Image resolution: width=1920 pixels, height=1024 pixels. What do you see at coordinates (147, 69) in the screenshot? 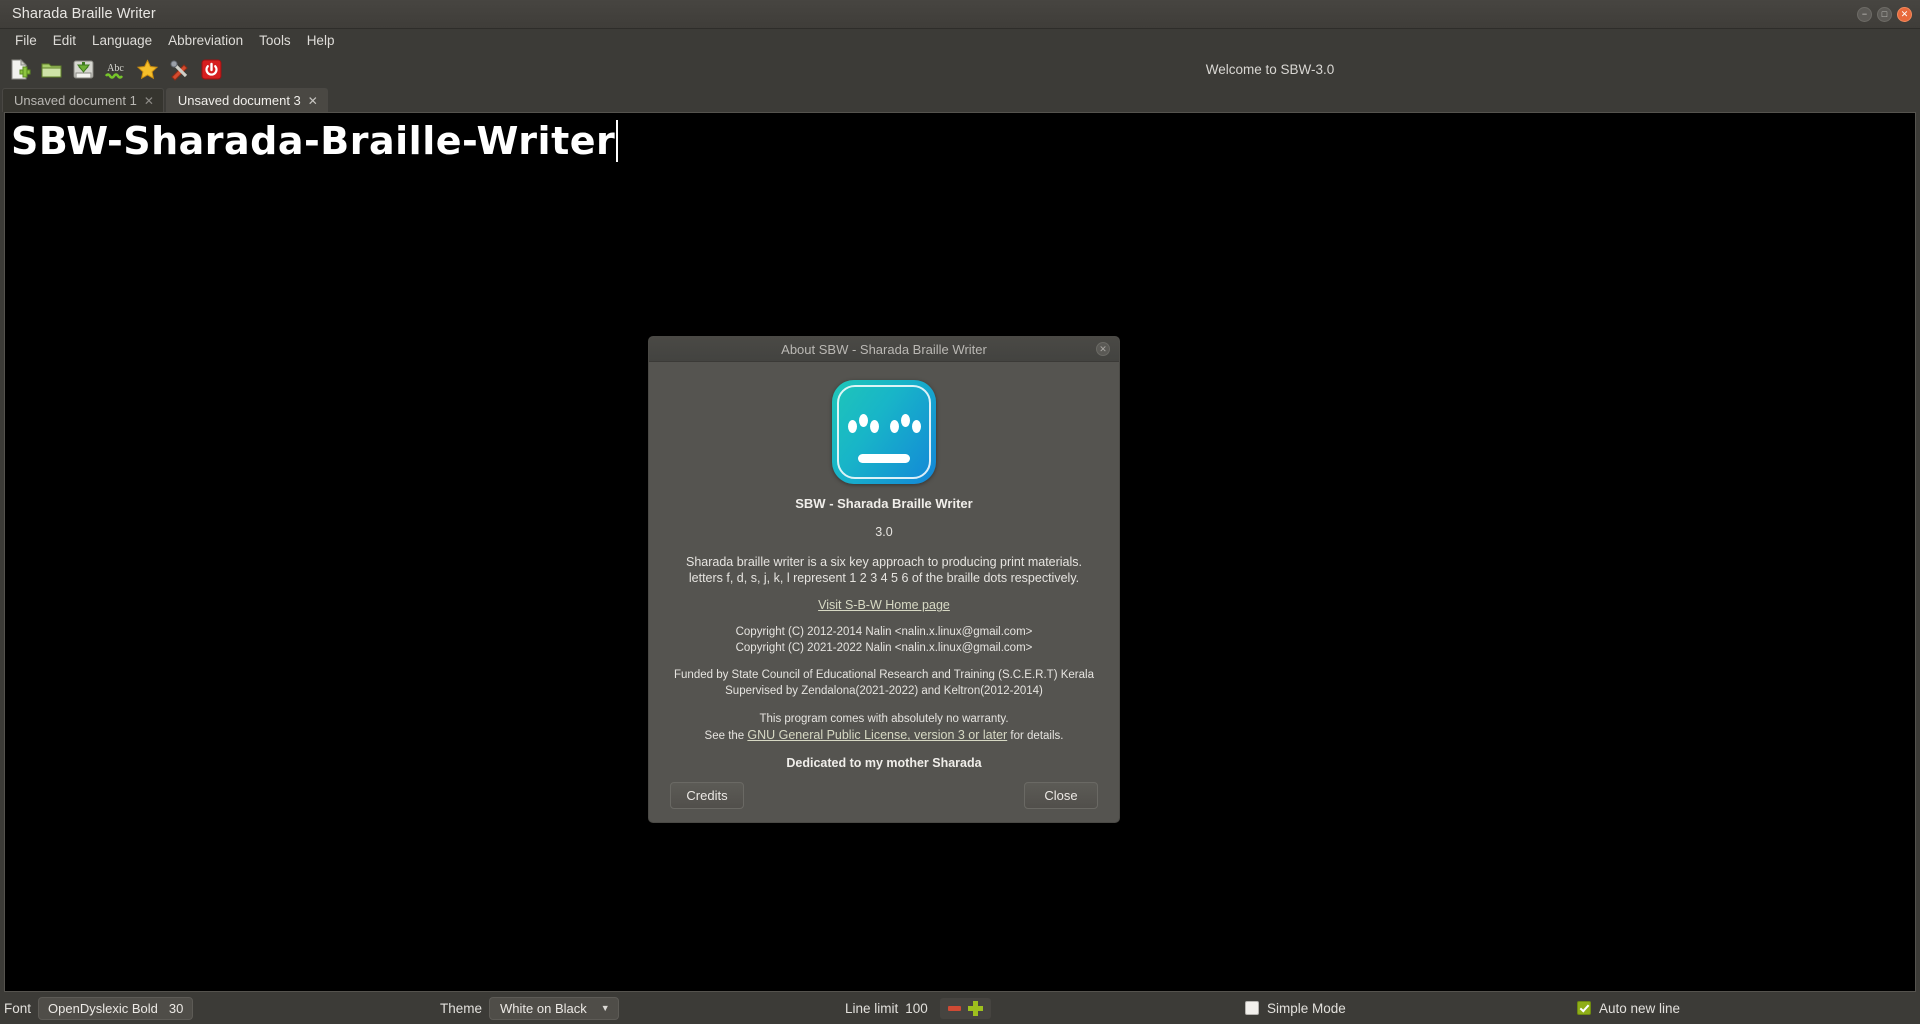
I see `favorite-star-button` at bounding box center [147, 69].